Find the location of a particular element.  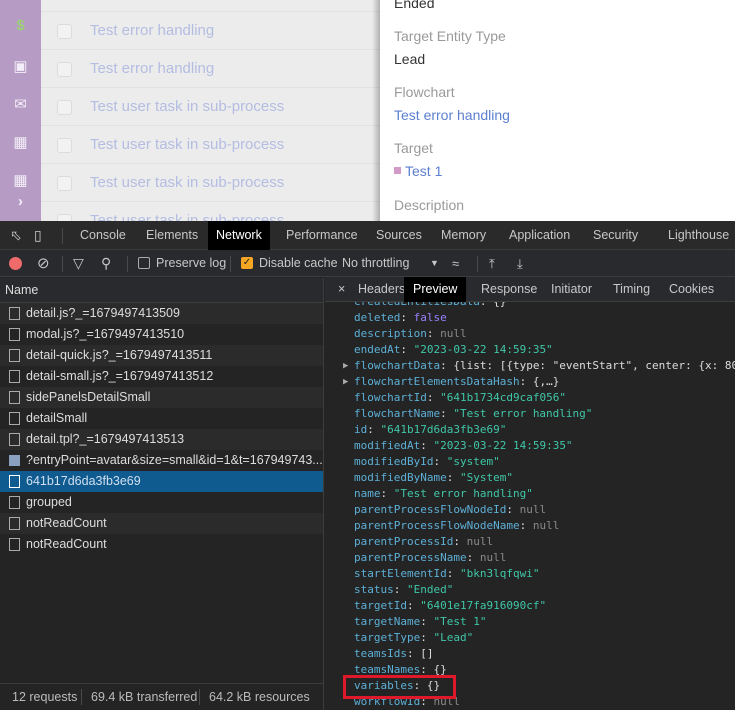

request-row: detail-small.js?_=1679497413512 is located at coordinates (161, 376).